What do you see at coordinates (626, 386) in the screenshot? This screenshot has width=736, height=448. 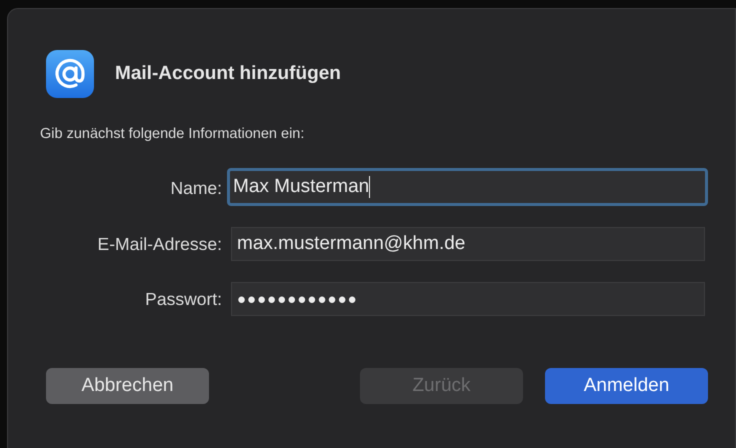 I see `default-button: Anmelden` at bounding box center [626, 386].